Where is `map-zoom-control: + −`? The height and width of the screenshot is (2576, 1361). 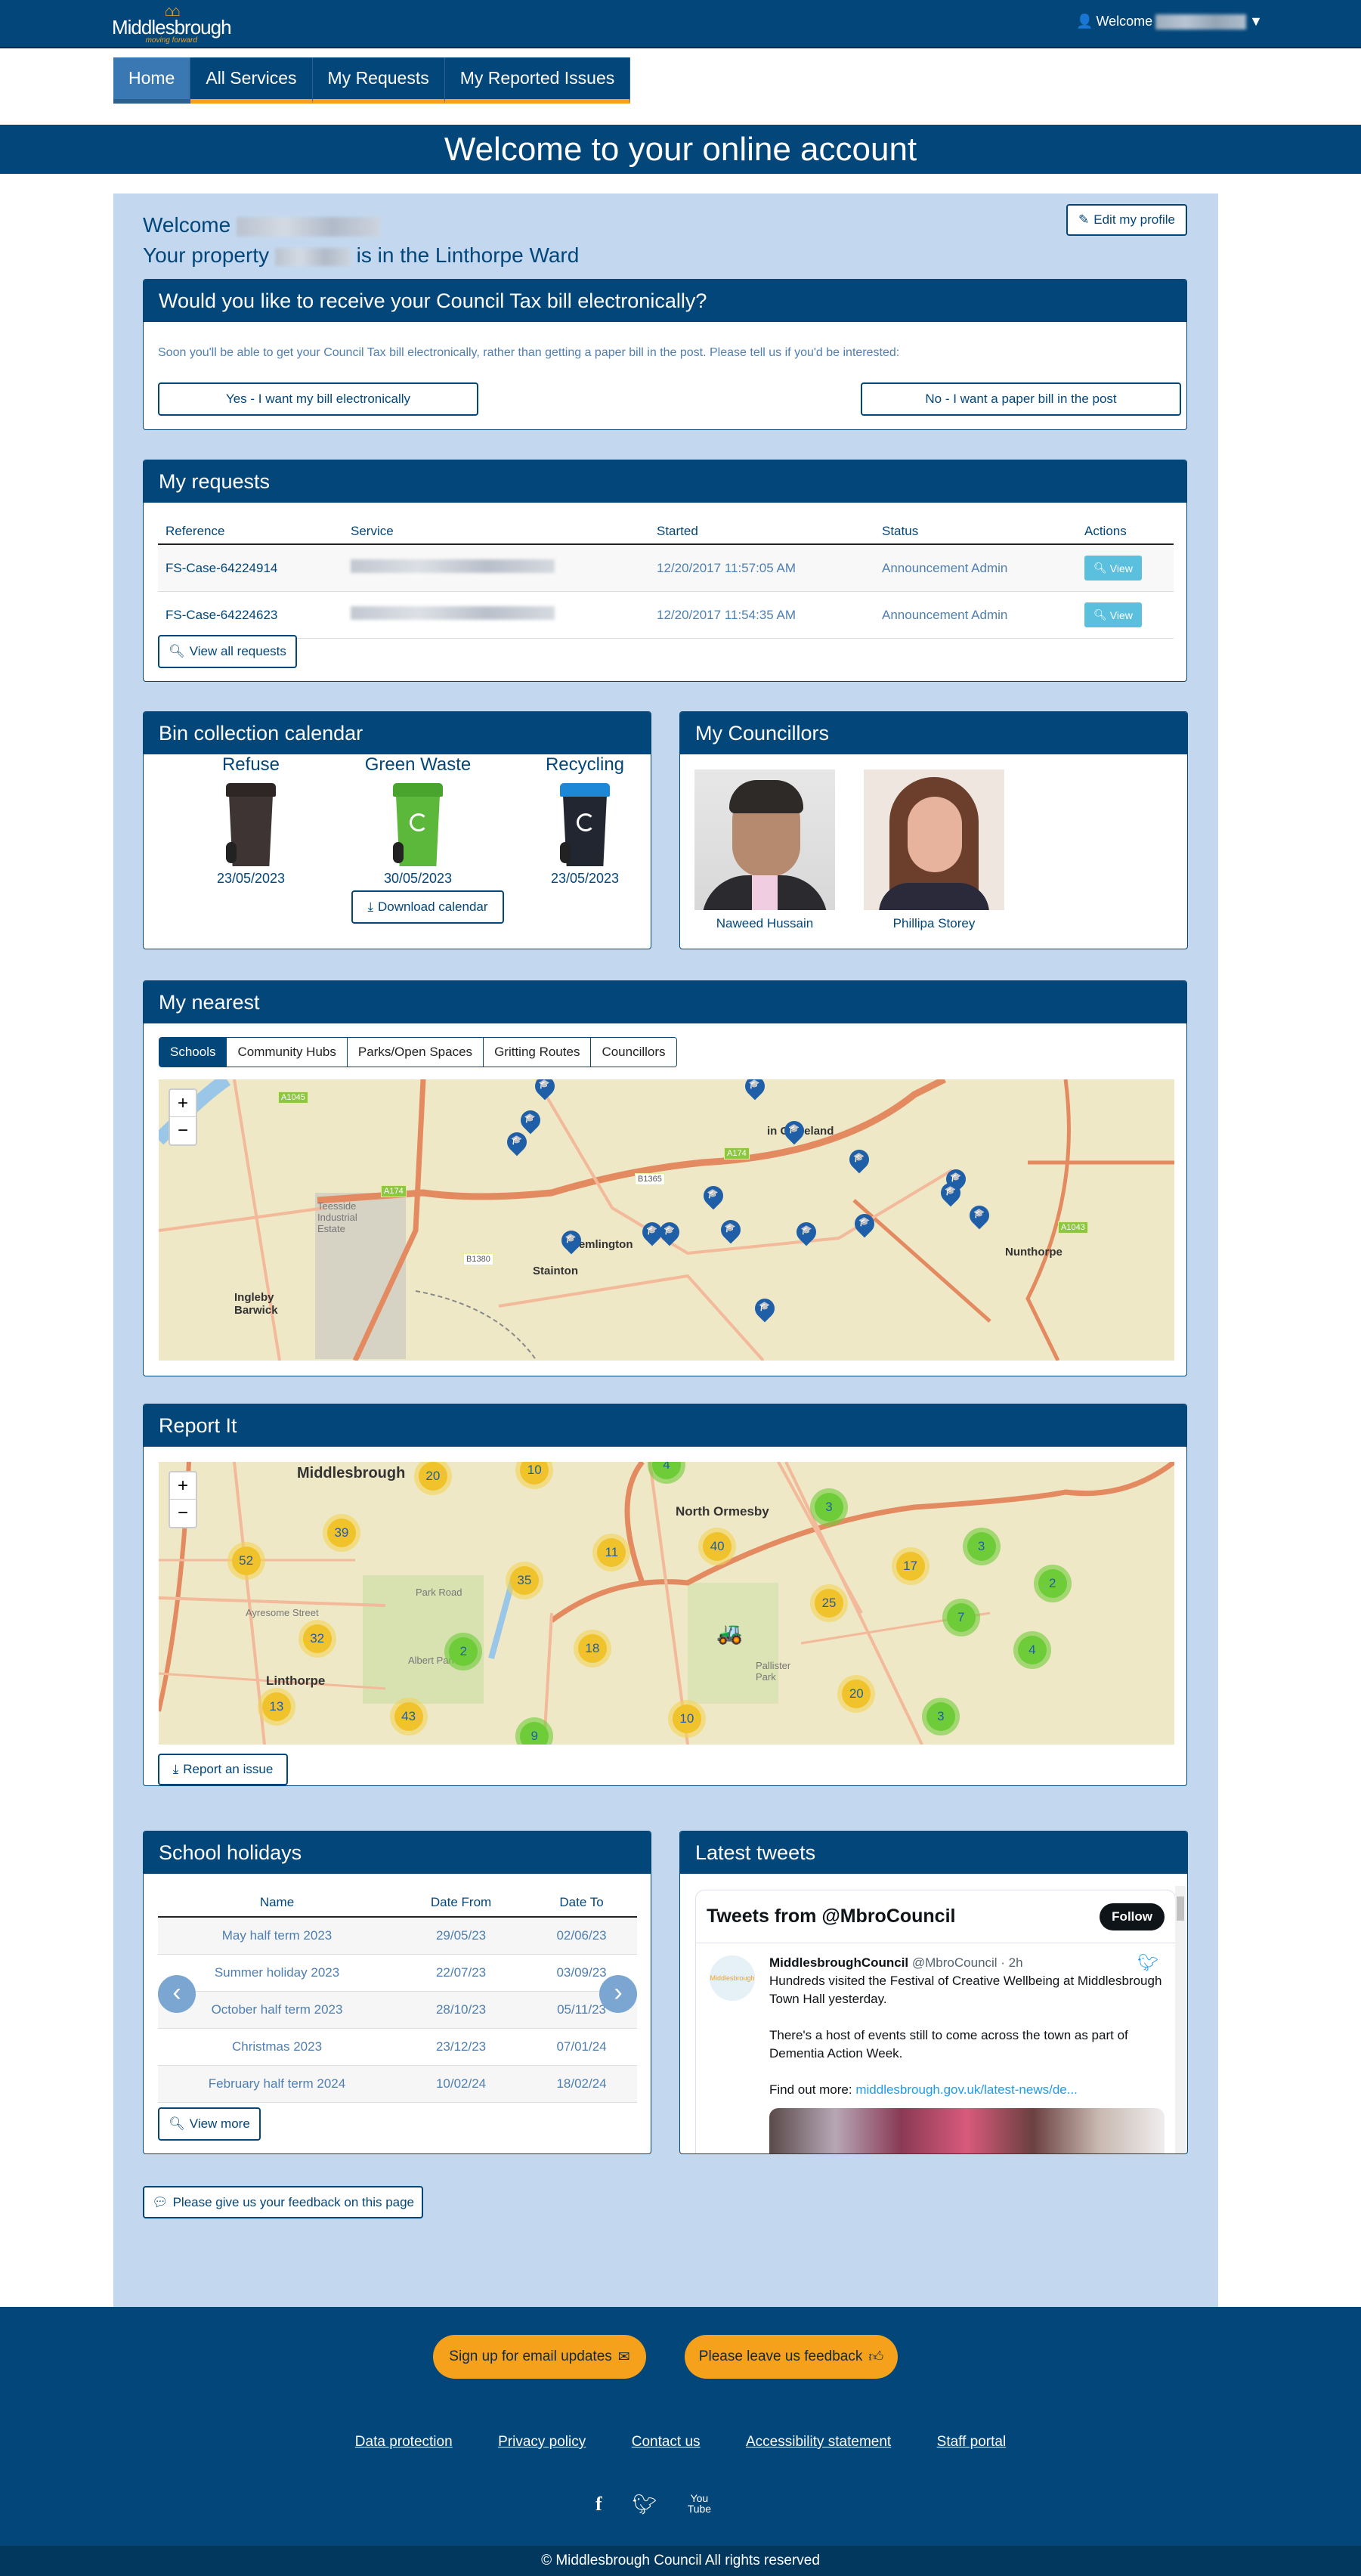
map-zoom-control: + − is located at coordinates (183, 1499).